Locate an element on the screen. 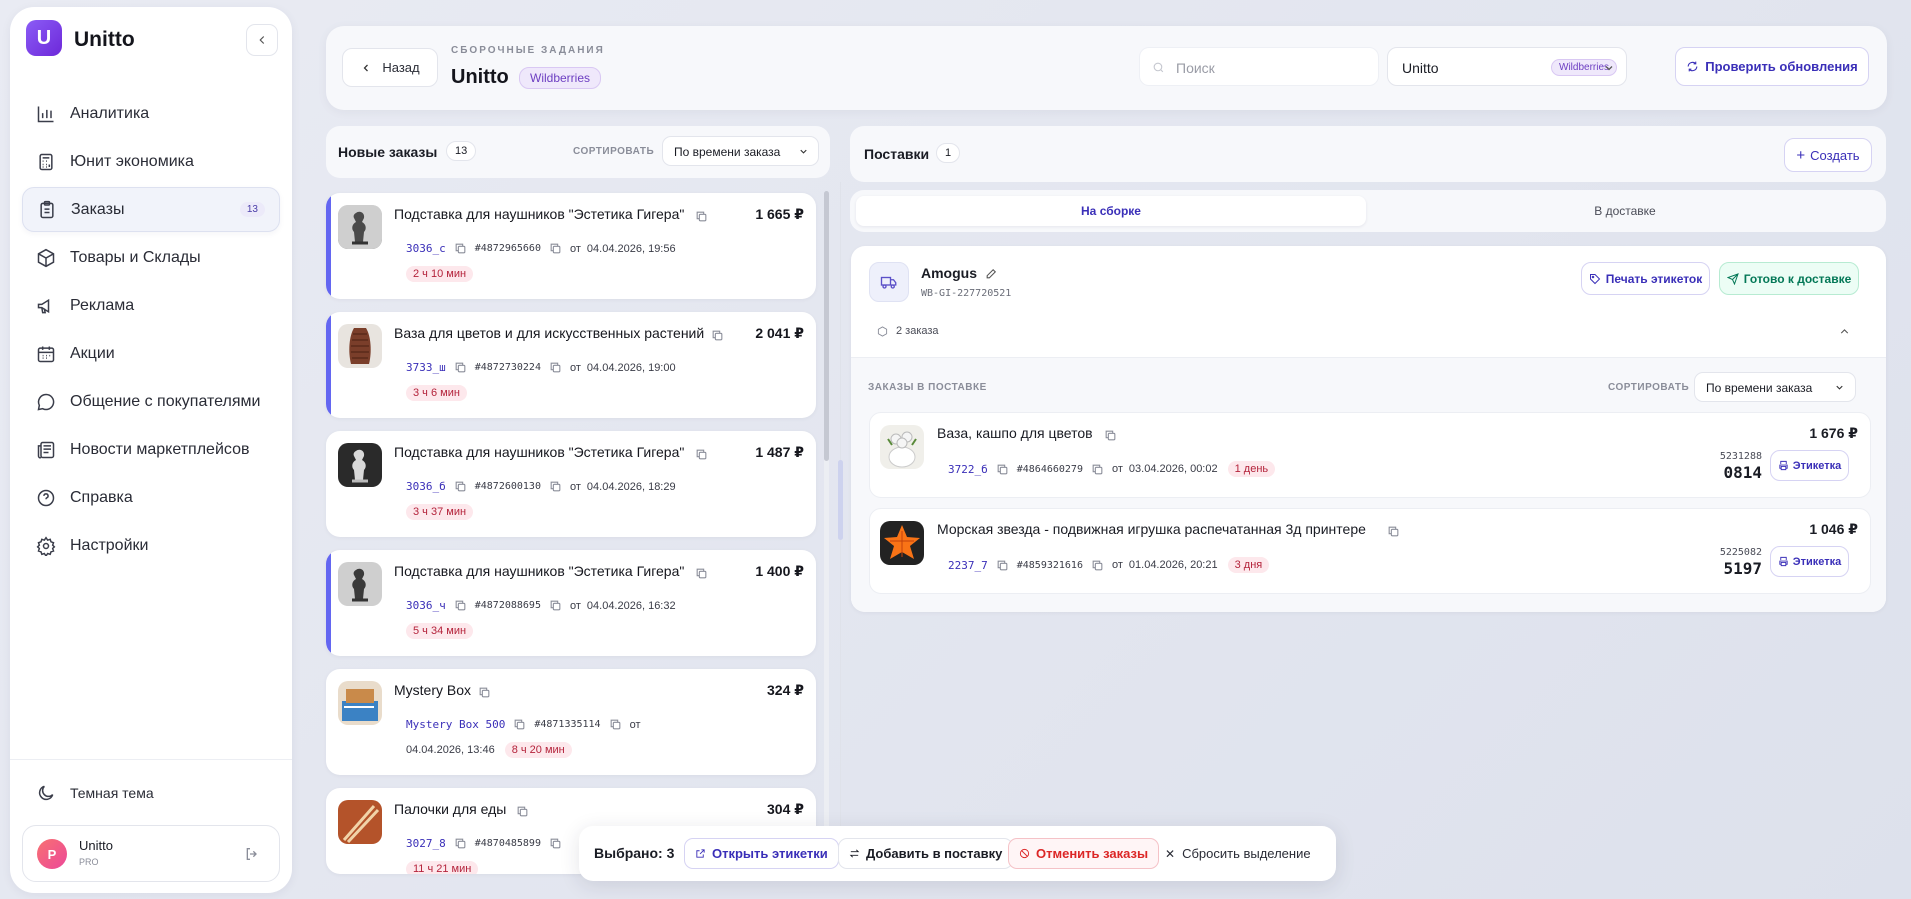 This screenshot has height=899, width=1911. sticker-top: 5225082 is located at coordinates (1740, 552).